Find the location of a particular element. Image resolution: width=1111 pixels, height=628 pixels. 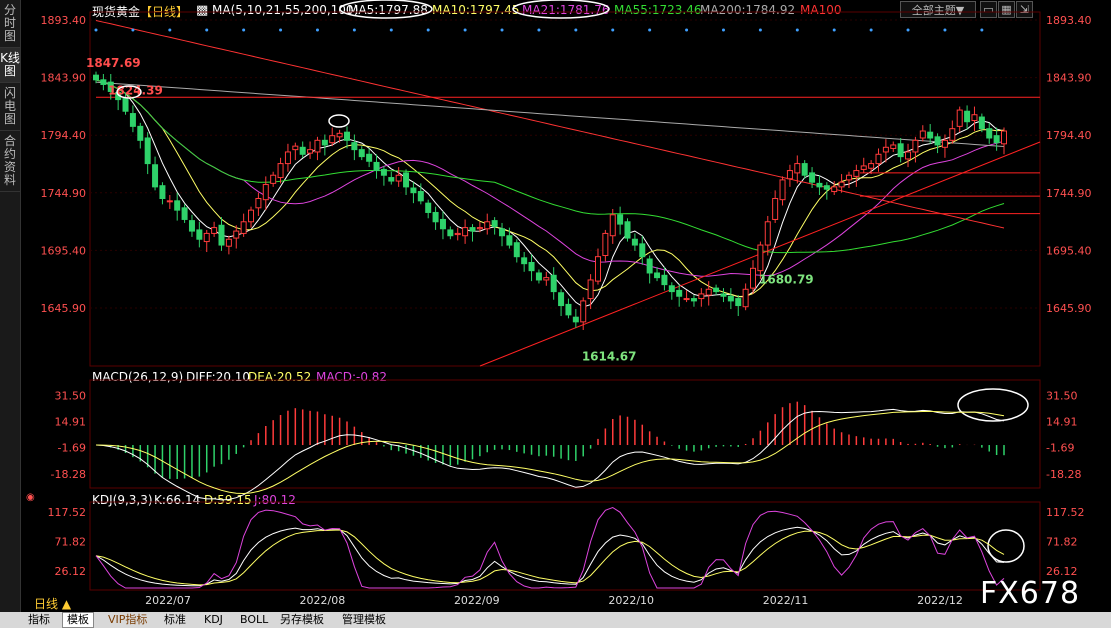

tab-save-template: 另存模板 is located at coordinates (302, 620).